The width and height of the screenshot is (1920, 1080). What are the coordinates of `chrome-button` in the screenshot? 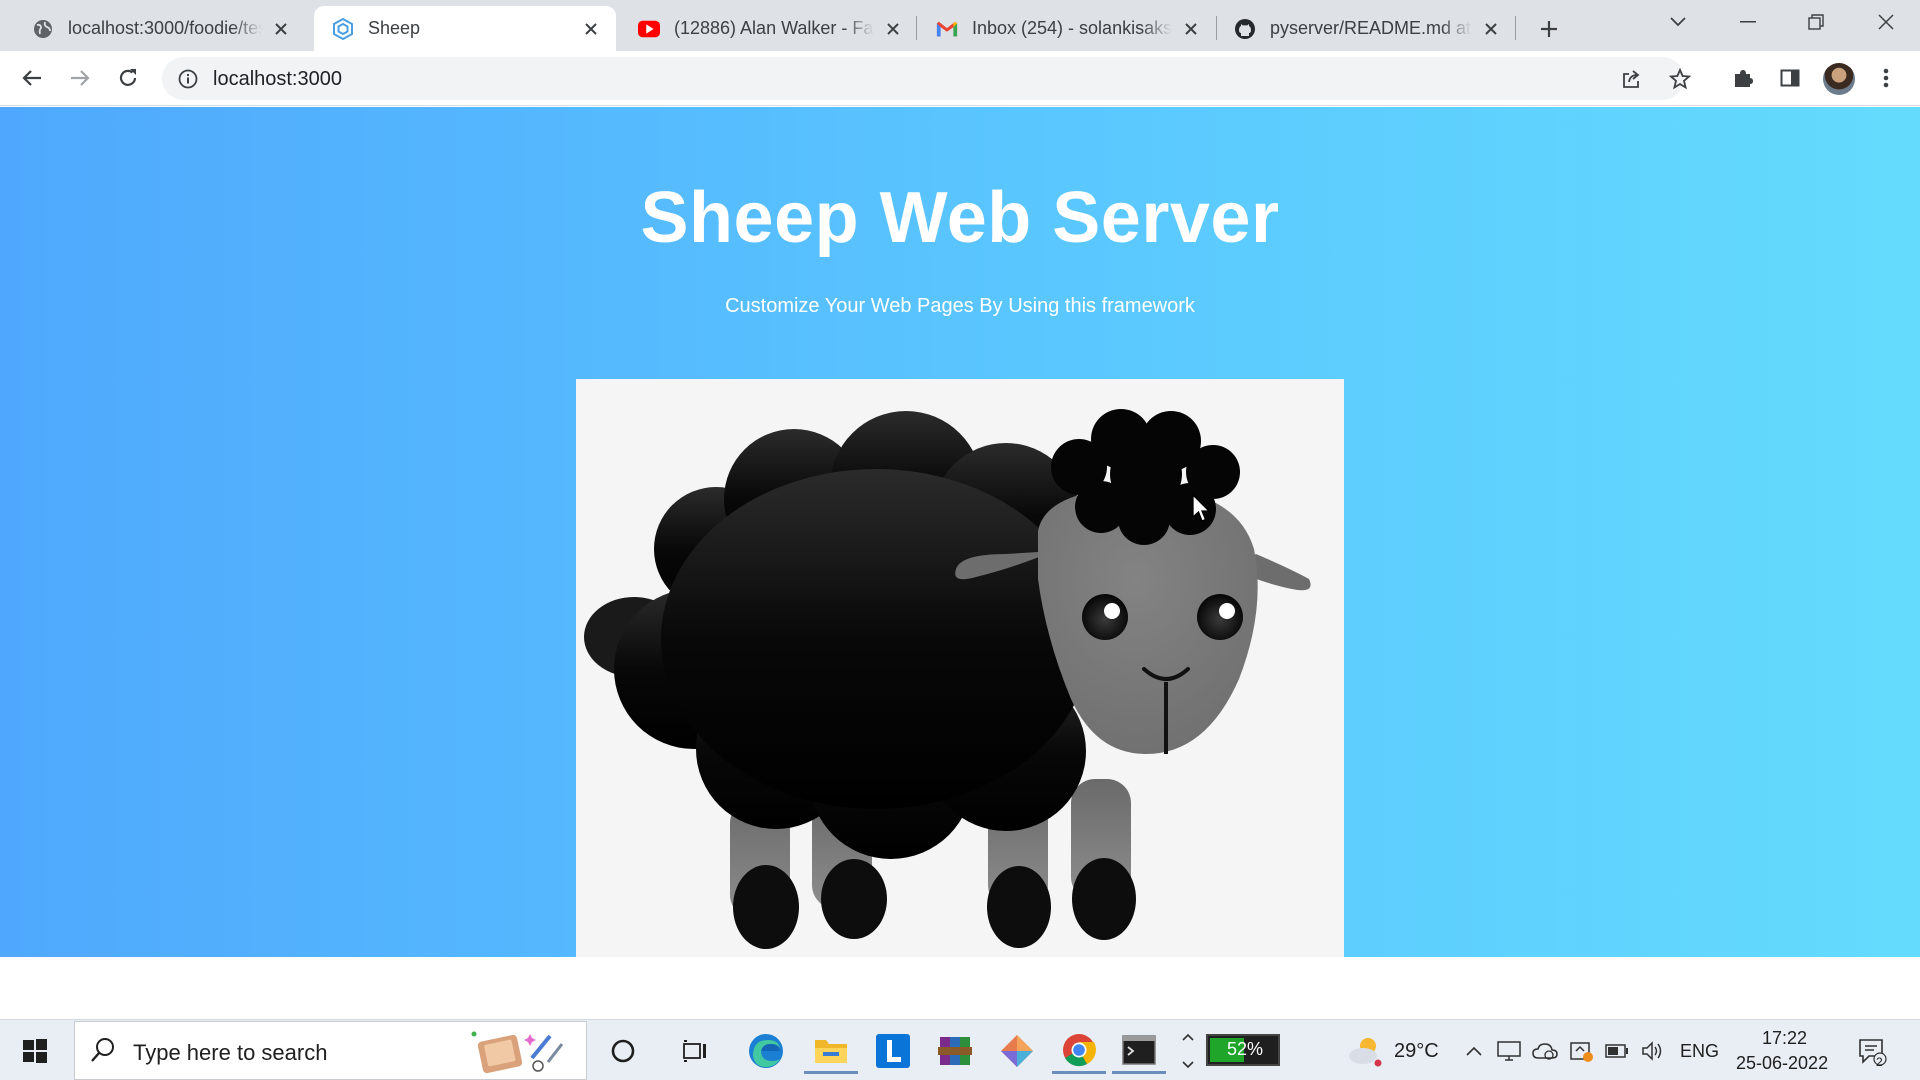 It's located at (1079, 1051).